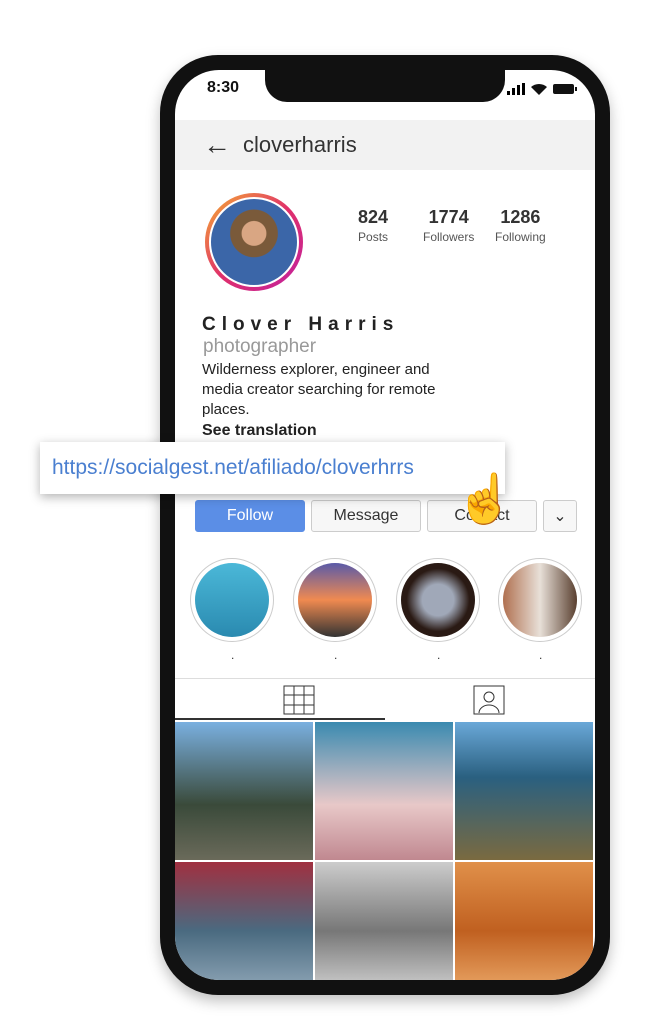 The height and width of the screenshot is (1024, 649). What do you see at coordinates (260, 346) in the screenshot?
I see `profile-role: photographer` at bounding box center [260, 346].